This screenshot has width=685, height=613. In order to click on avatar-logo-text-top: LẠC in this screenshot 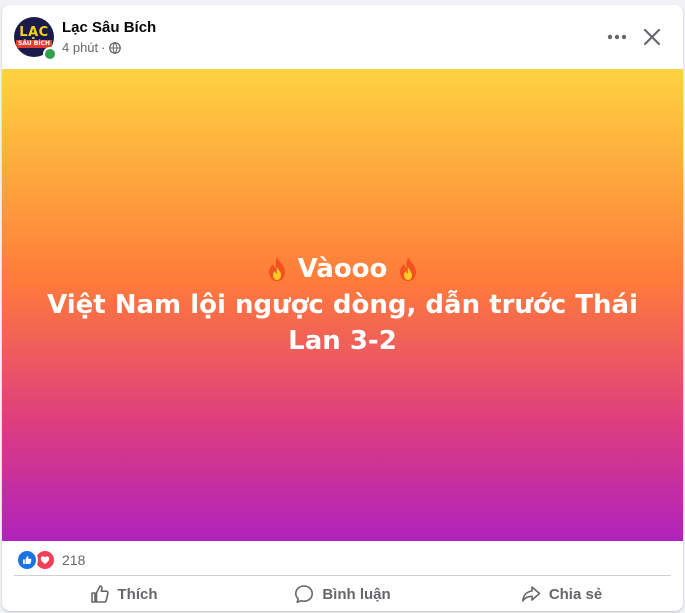, I will do `click(34, 32)`.